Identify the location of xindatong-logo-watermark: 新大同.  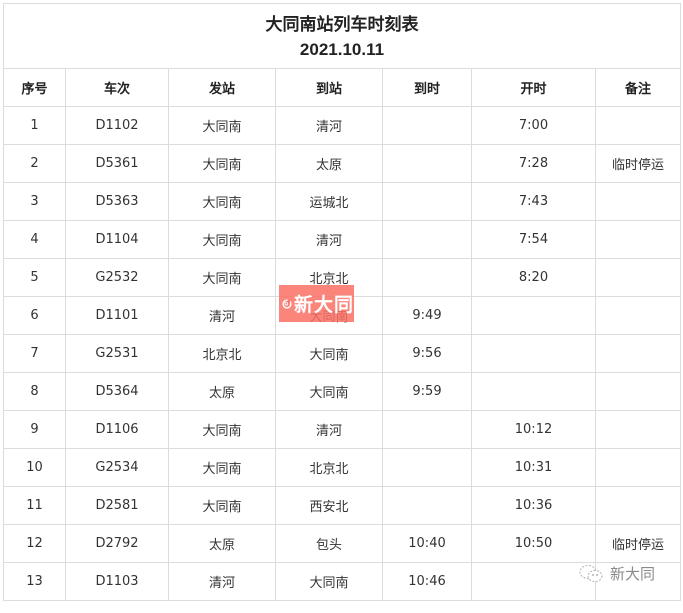
(316, 303).